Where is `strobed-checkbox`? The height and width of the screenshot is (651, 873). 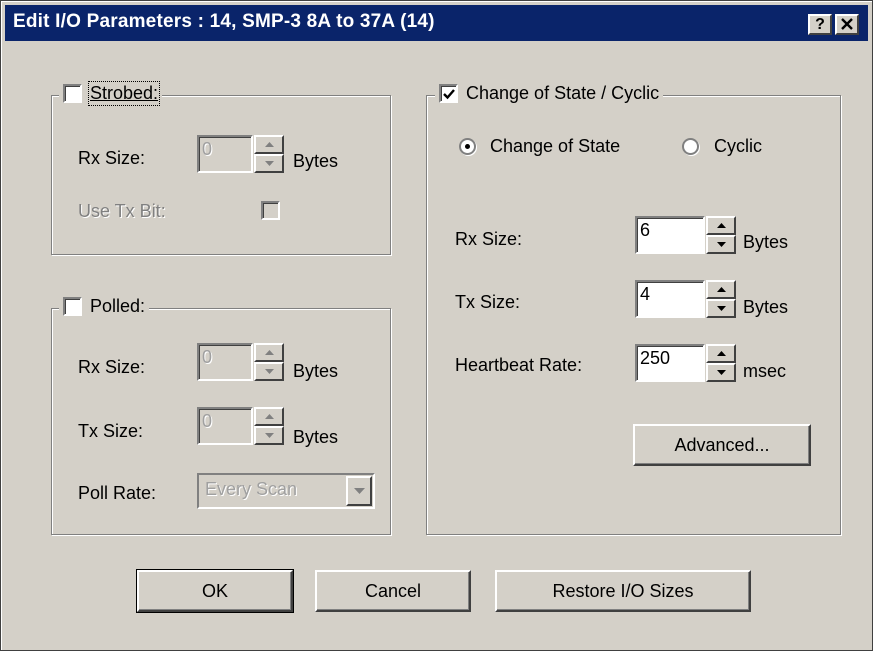 strobed-checkbox is located at coordinates (72, 93).